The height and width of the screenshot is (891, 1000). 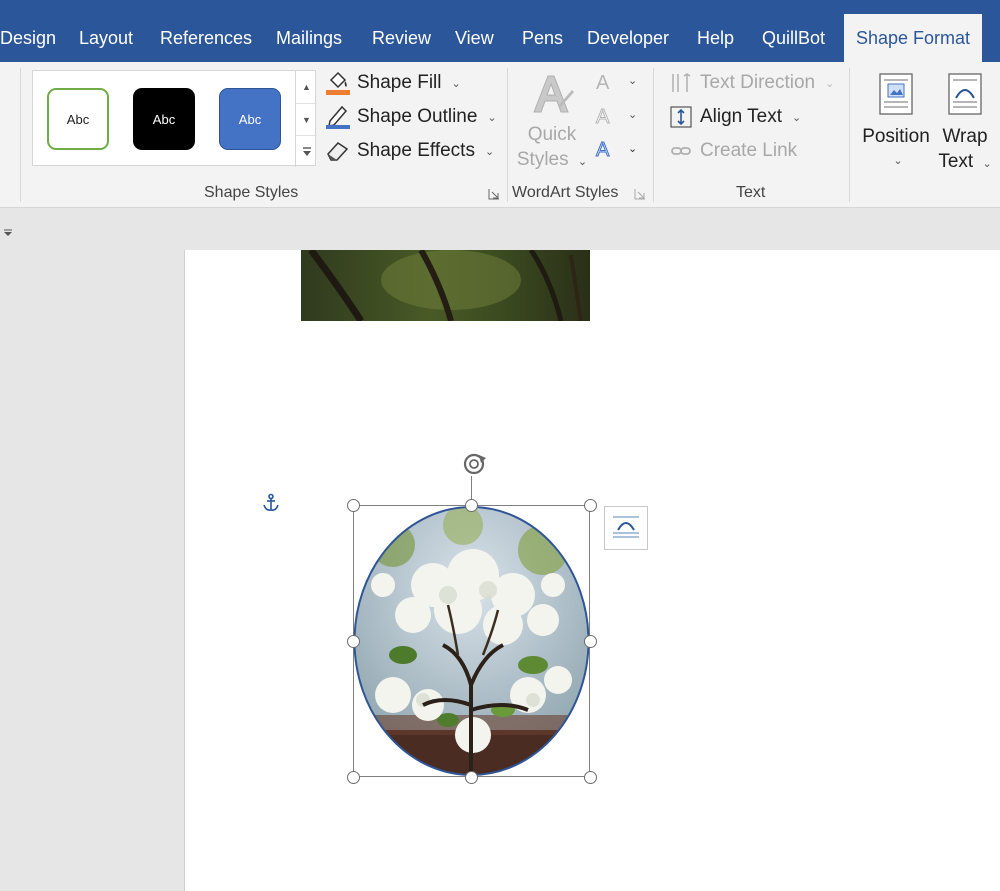 What do you see at coordinates (417, 116) in the screenshot?
I see `shape-outline-label: Shape Outline` at bounding box center [417, 116].